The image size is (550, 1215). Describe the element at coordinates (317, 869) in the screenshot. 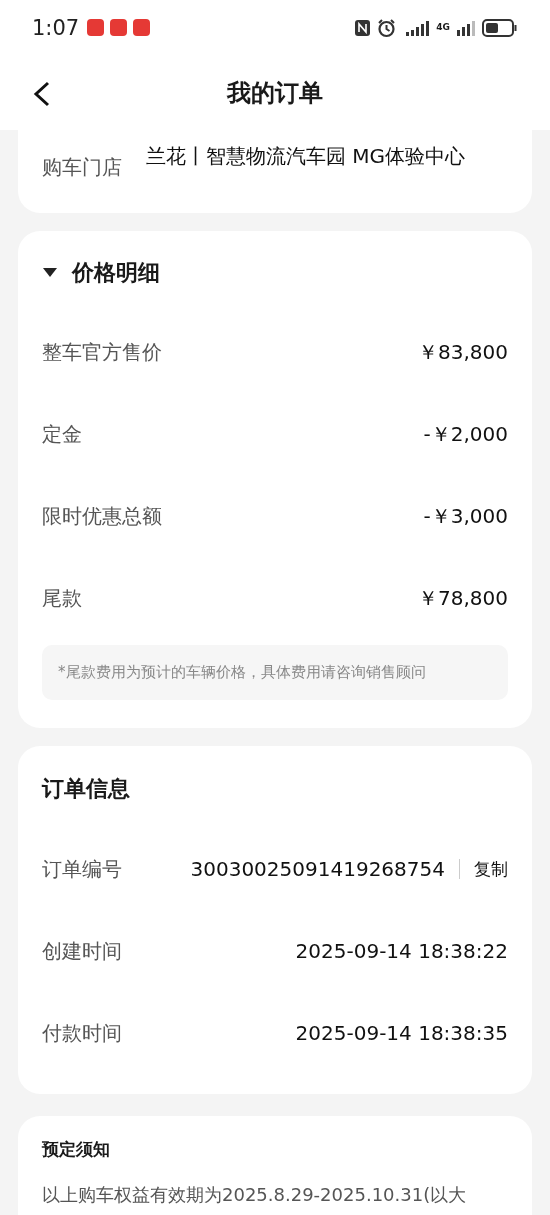

I see `order-value: 30030025091419268754` at that location.